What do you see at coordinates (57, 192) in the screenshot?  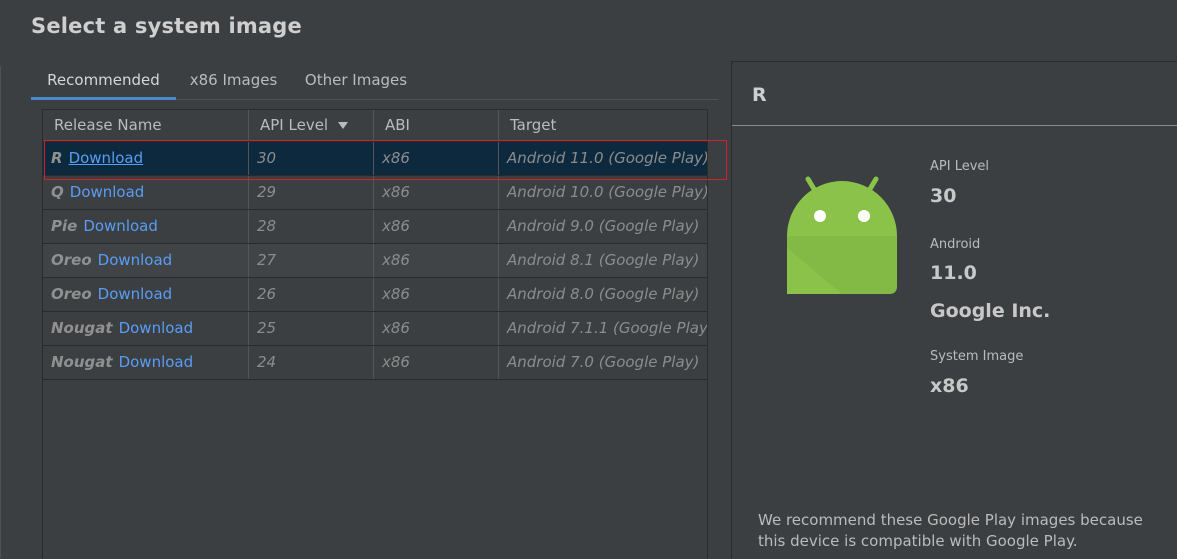 I see `release-name: Q` at bounding box center [57, 192].